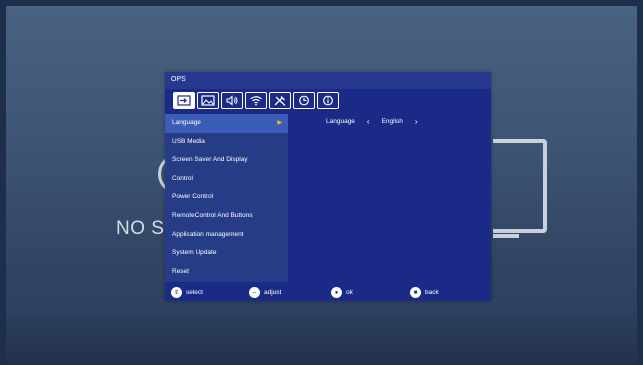 This screenshot has width=643, height=365. I want to click on timer-icon, so click(304, 100).